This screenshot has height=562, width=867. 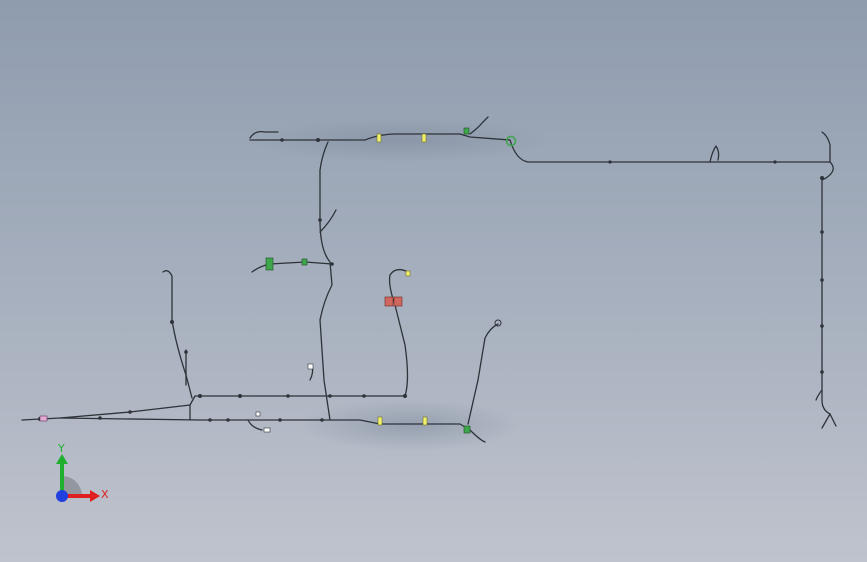 I want to click on right-lower-stub, so click(x=819, y=395).